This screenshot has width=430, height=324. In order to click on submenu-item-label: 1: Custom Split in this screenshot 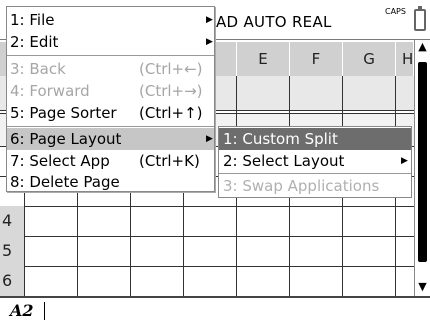, I will do `click(280, 139)`.